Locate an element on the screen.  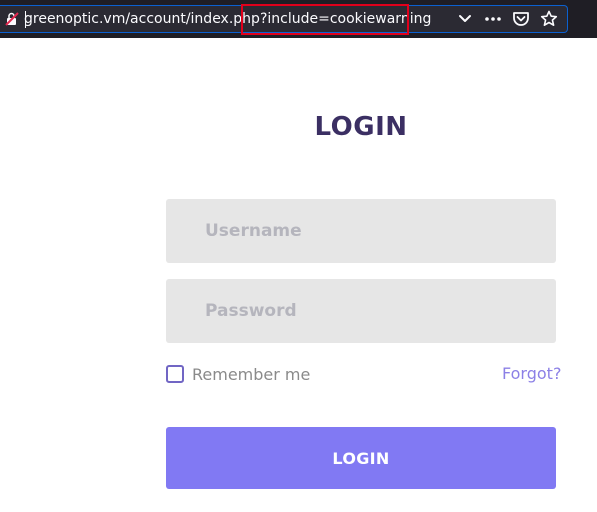
page-title: LOGIN is located at coordinates (361, 127).